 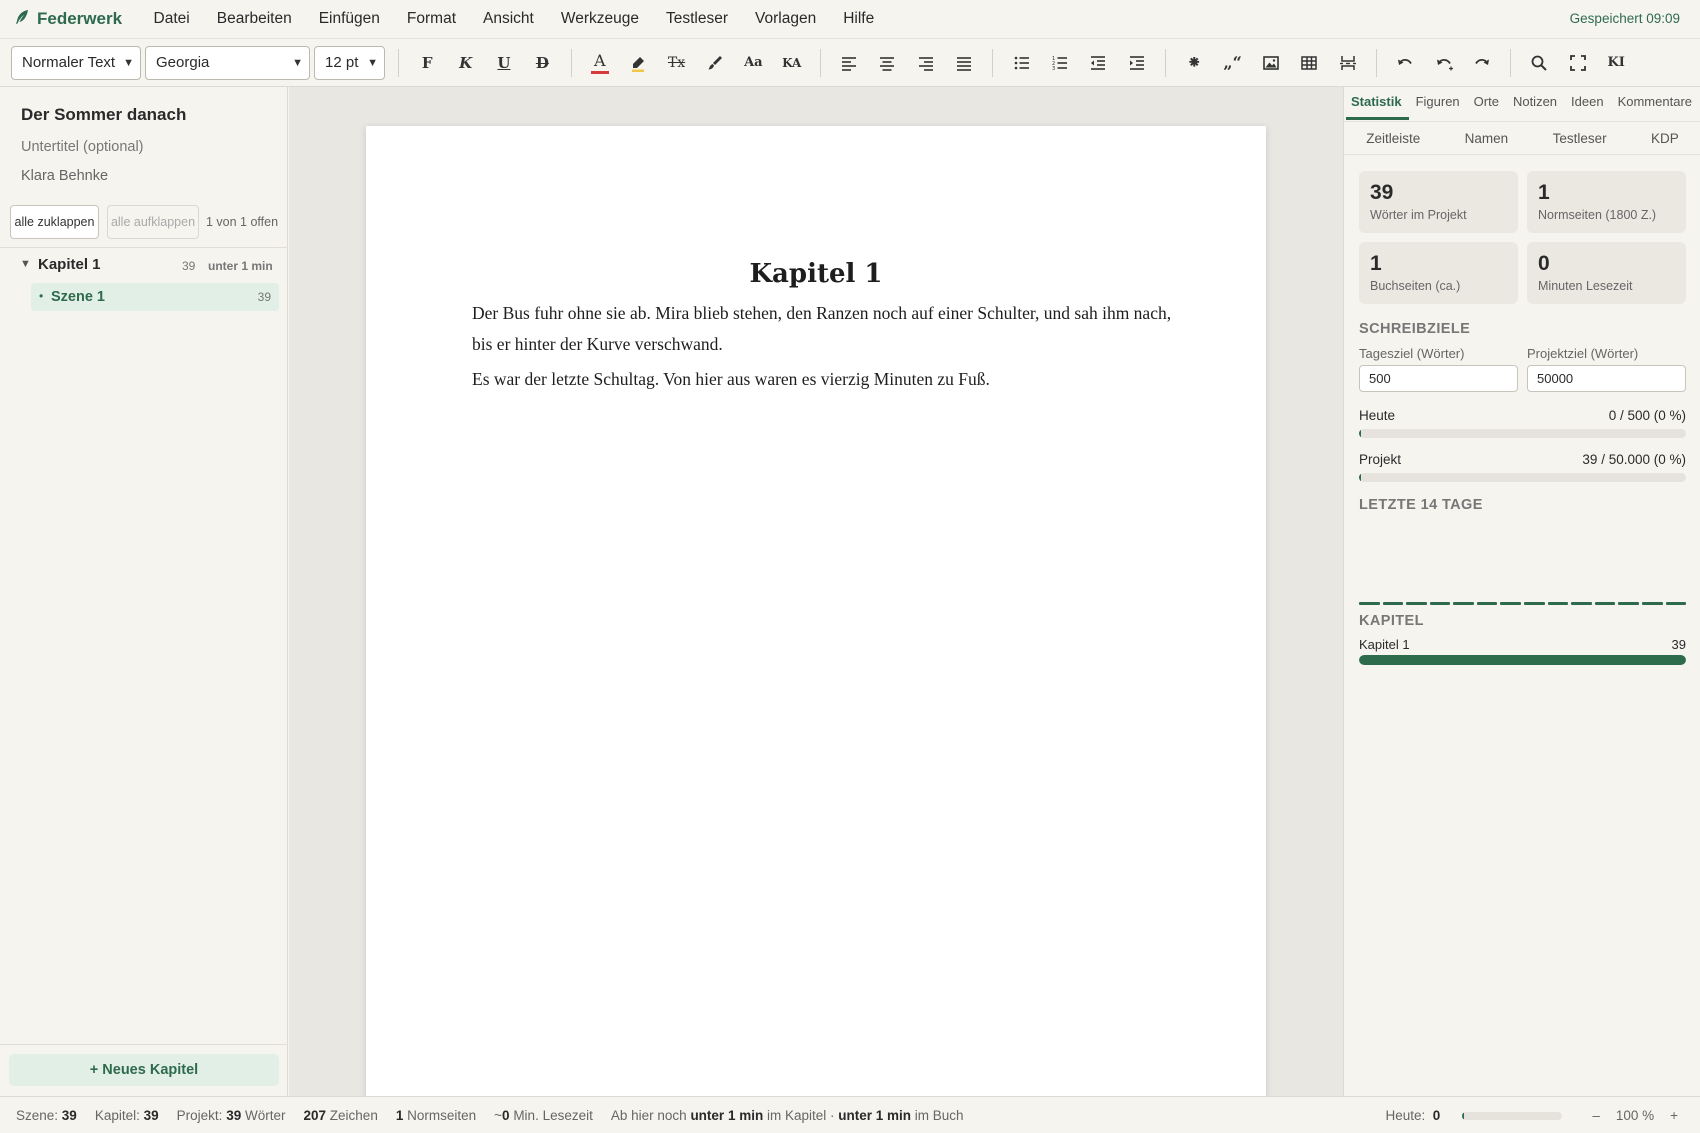 I want to click on bold-button: F, so click(x=427, y=63).